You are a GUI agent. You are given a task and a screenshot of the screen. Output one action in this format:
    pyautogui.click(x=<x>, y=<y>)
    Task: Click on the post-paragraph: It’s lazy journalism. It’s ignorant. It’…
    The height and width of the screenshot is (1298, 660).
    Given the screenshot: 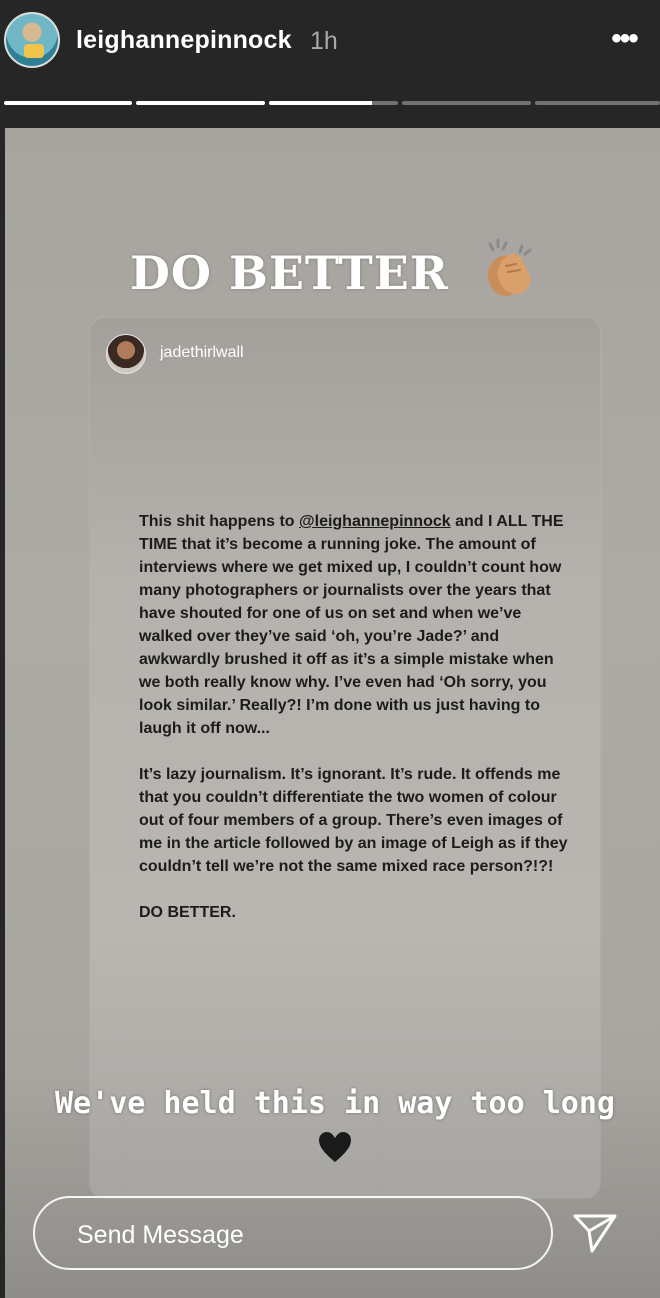 What is the action you would take?
    pyautogui.click(x=353, y=820)
    